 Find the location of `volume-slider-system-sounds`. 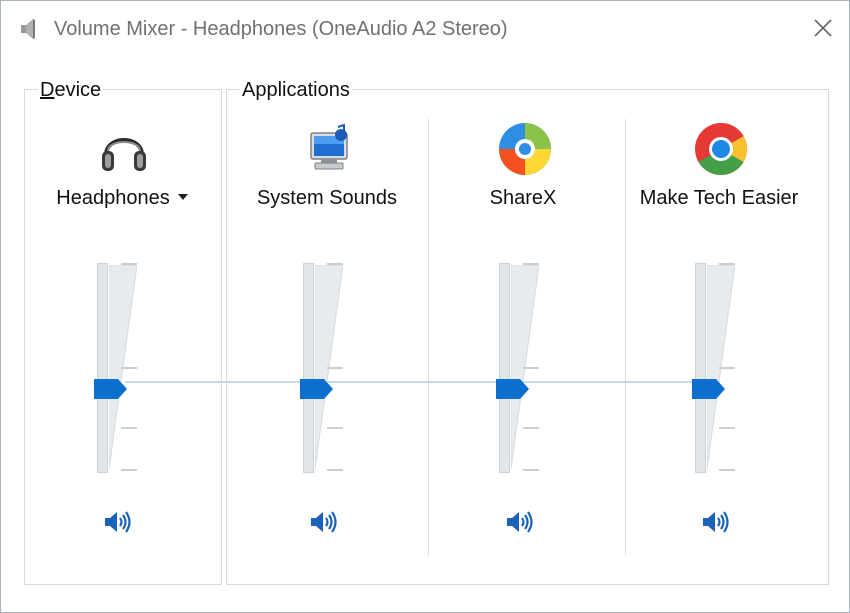

volume-slider-system-sounds is located at coordinates (331, 369).